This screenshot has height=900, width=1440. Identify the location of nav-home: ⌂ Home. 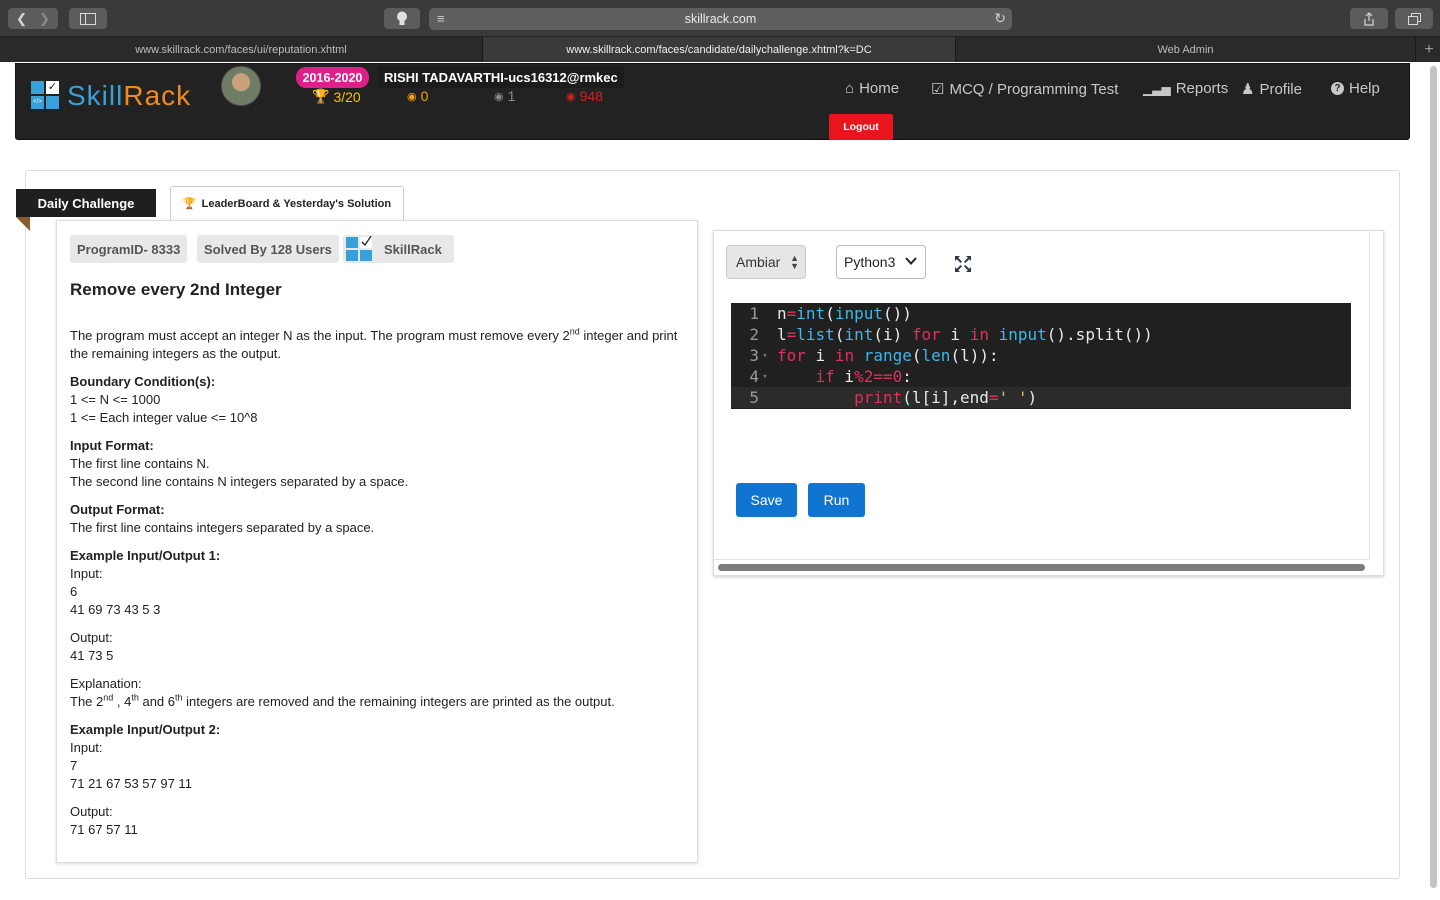
(872, 88).